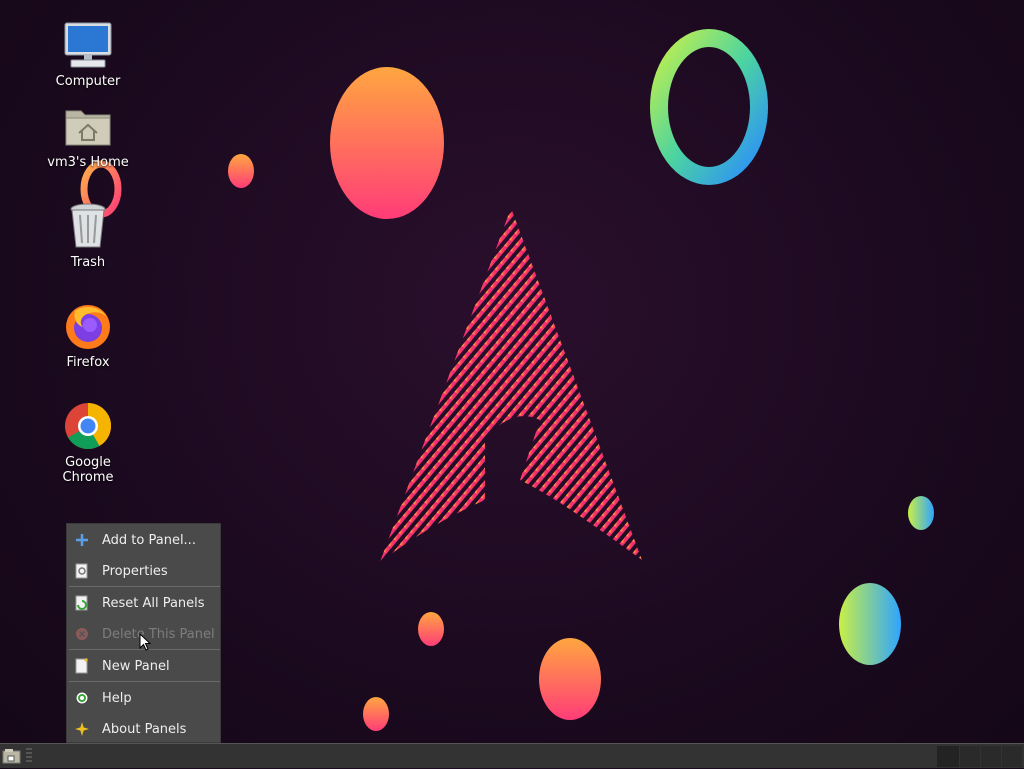 The width and height of the screenshot is (1024, 769). What do you see at coordinates (88, 327) in the screenshot?
I see `firefox-icon` at bounding box center [88, 327].